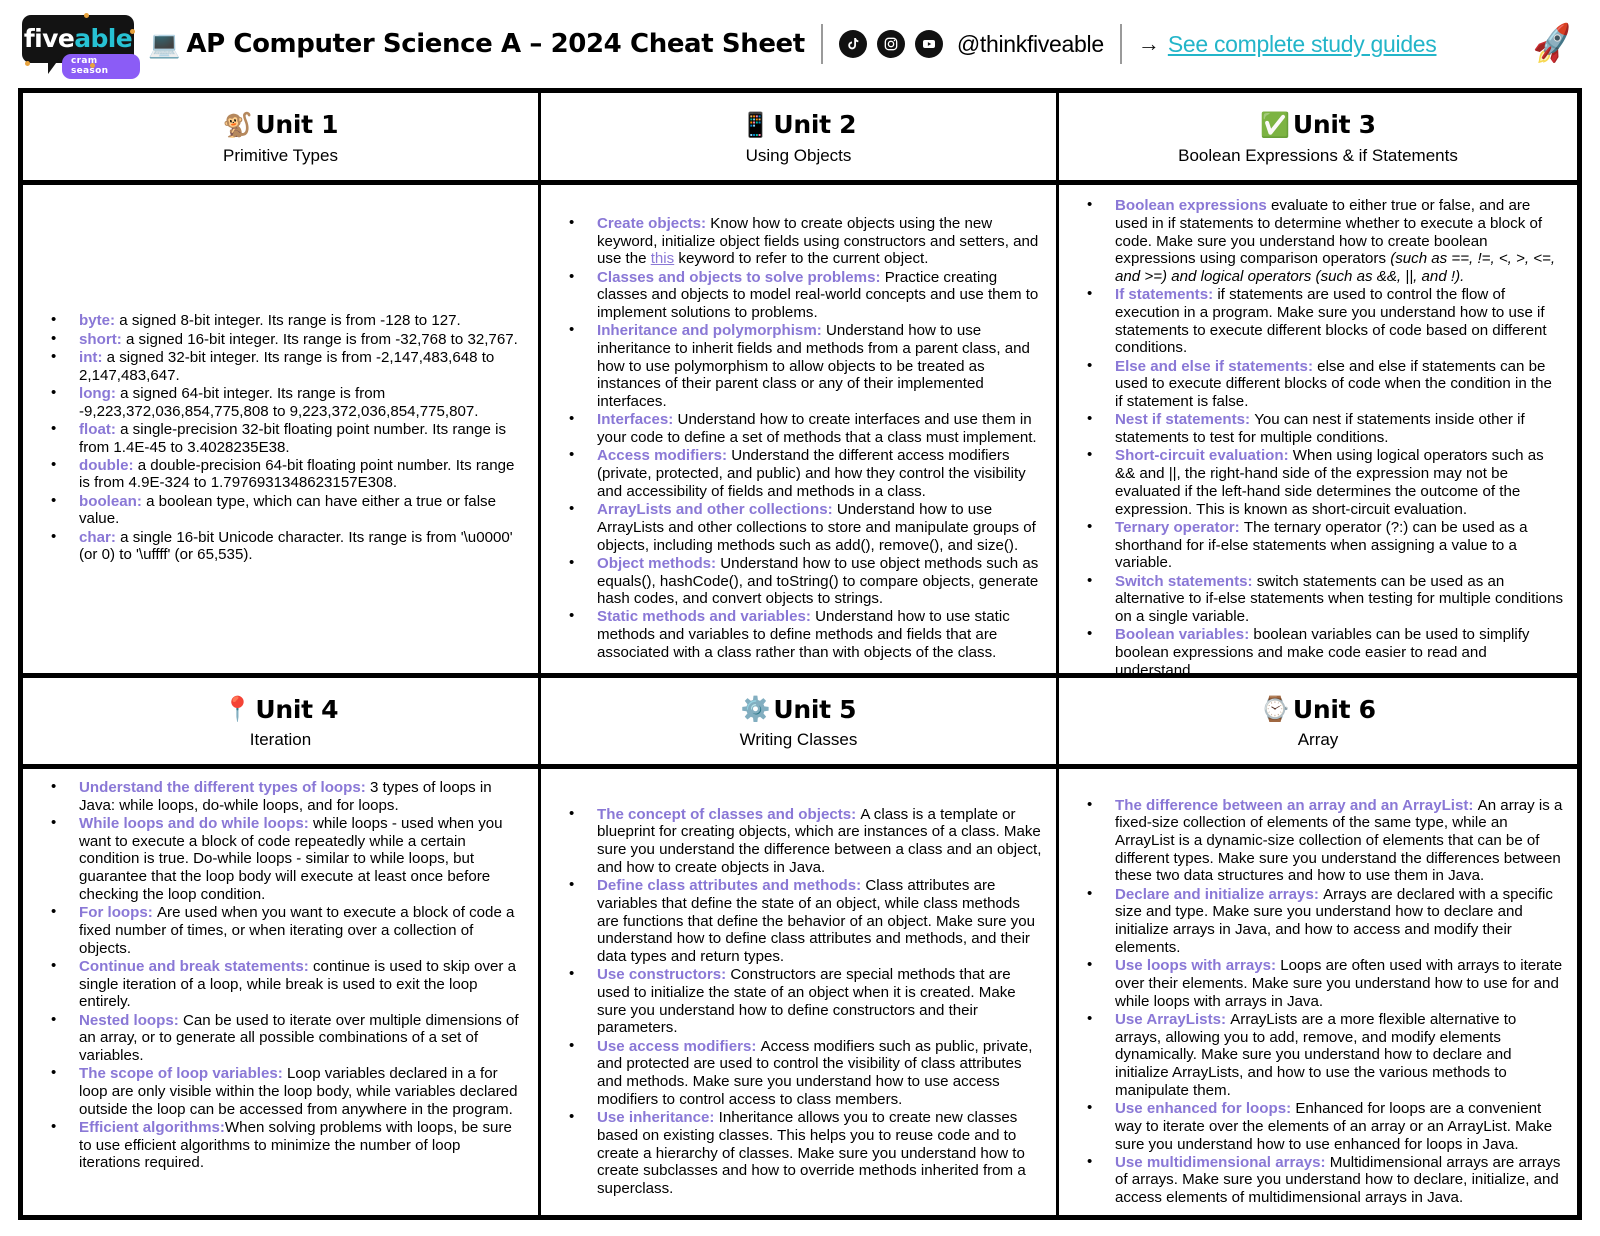 The height and width of the screenshot is (1236, 1600). What do you see at coordinates (711, 331) in the screenshot?
I see `unit-point-term: Inheritance and polymorphism:` at bounding box center [711, 331].